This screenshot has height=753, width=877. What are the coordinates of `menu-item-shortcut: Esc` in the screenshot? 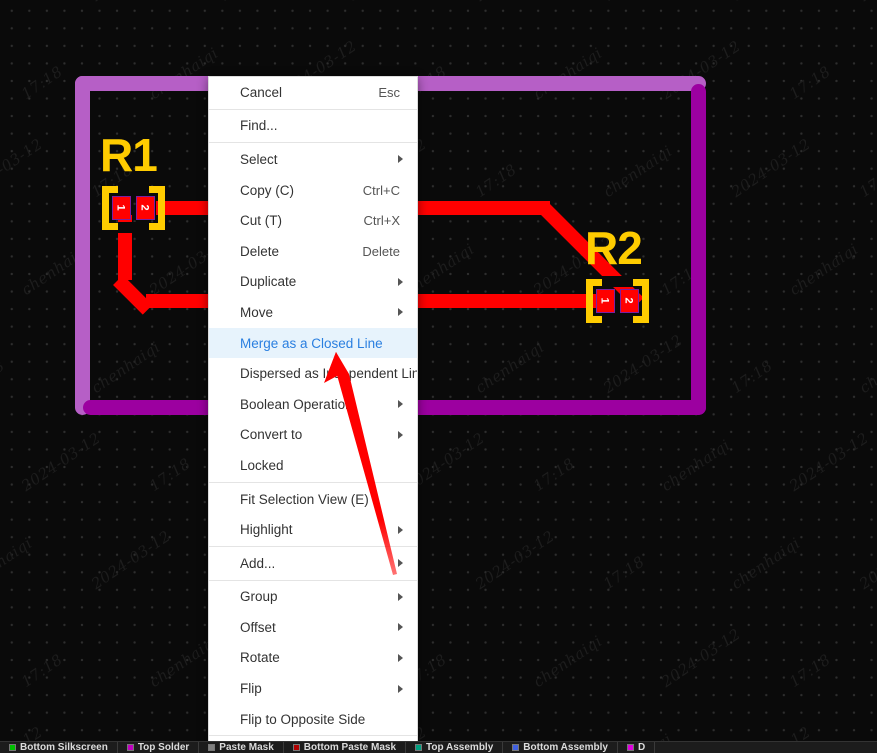 It's located at (389, 92).